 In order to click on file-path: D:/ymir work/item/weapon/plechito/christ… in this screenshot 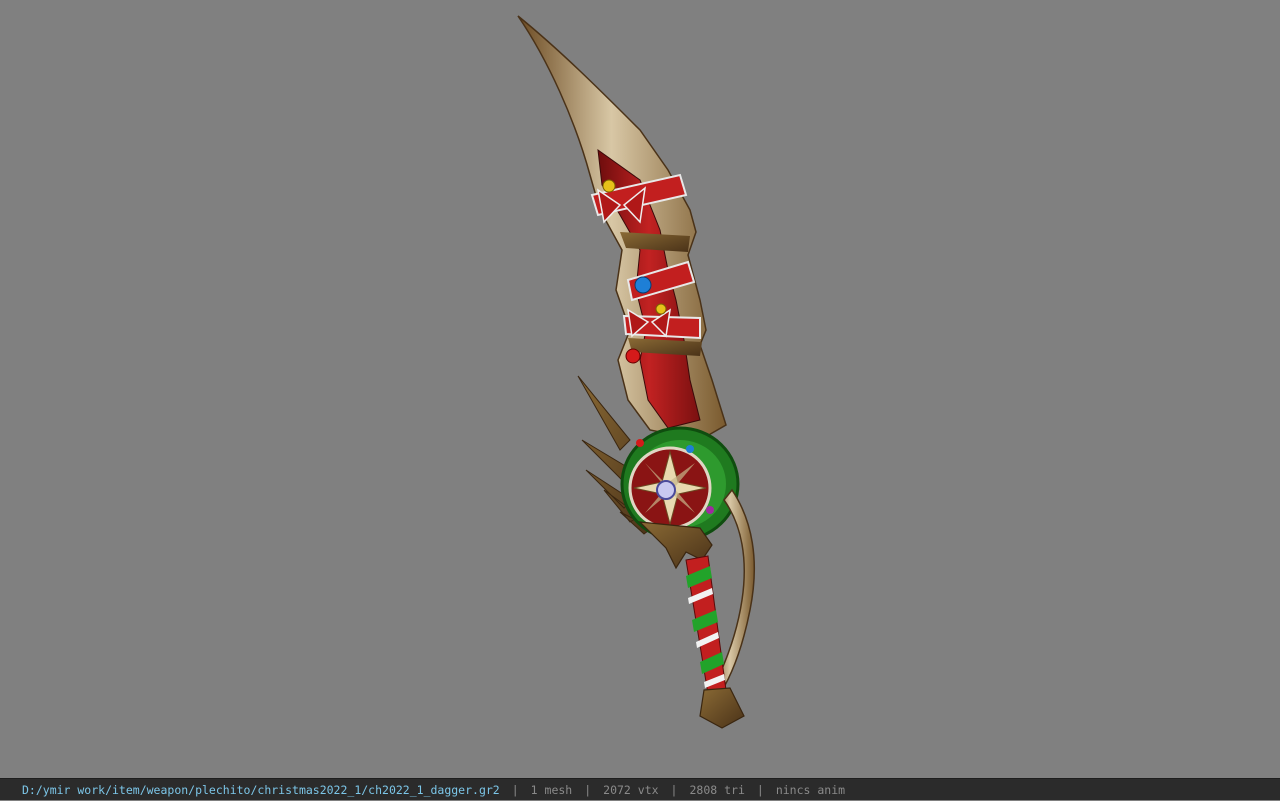, I will do `click(261, 789)`.